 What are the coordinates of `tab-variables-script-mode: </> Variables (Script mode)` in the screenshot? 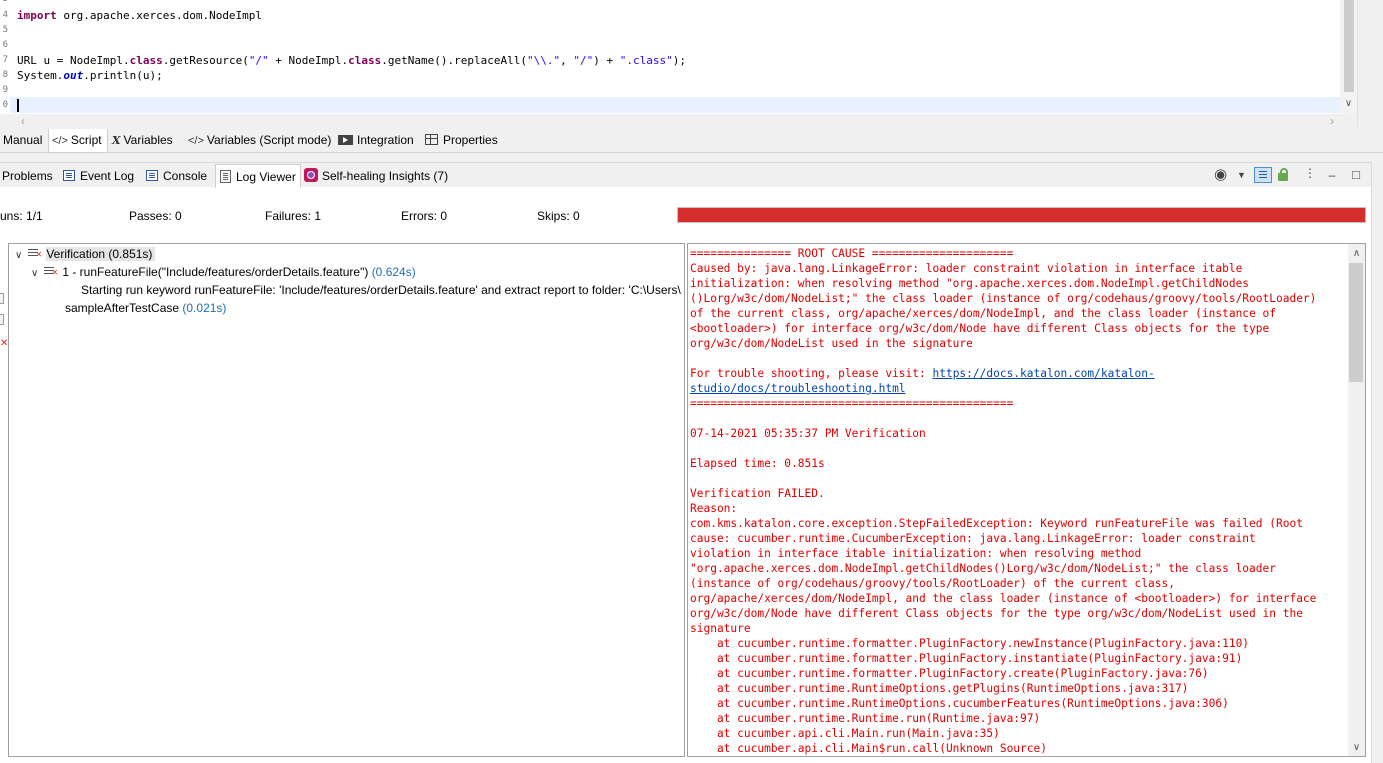 It's located at (259, 141).